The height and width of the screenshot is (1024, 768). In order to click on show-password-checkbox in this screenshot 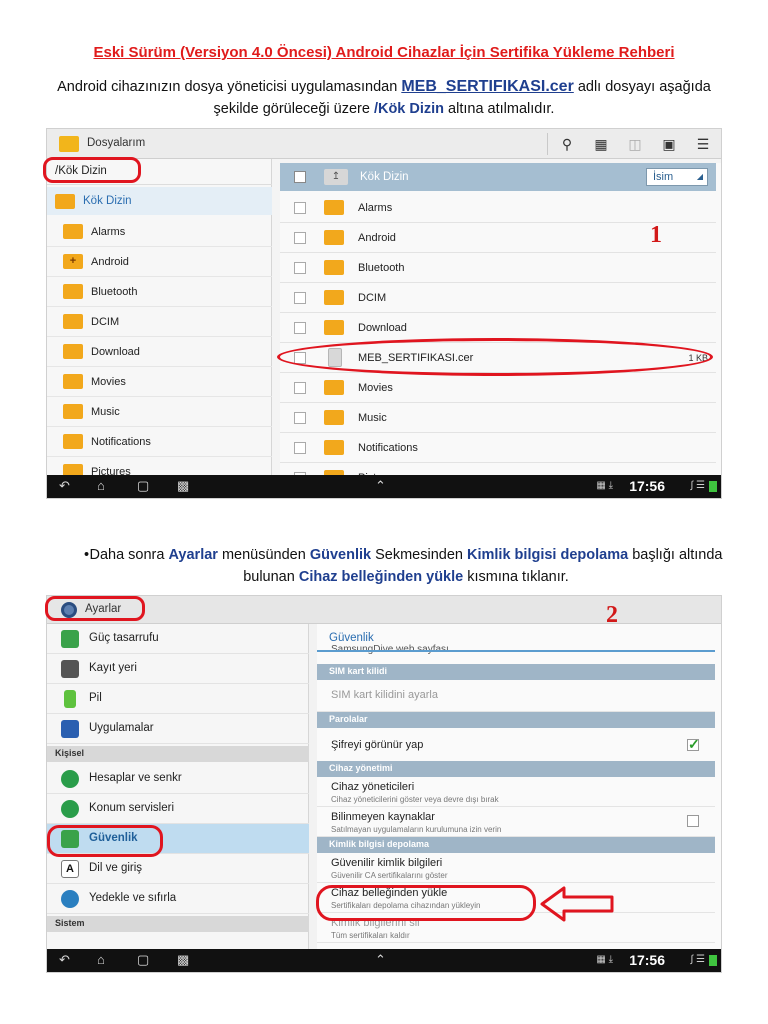, I will do `click(693, 744)`.